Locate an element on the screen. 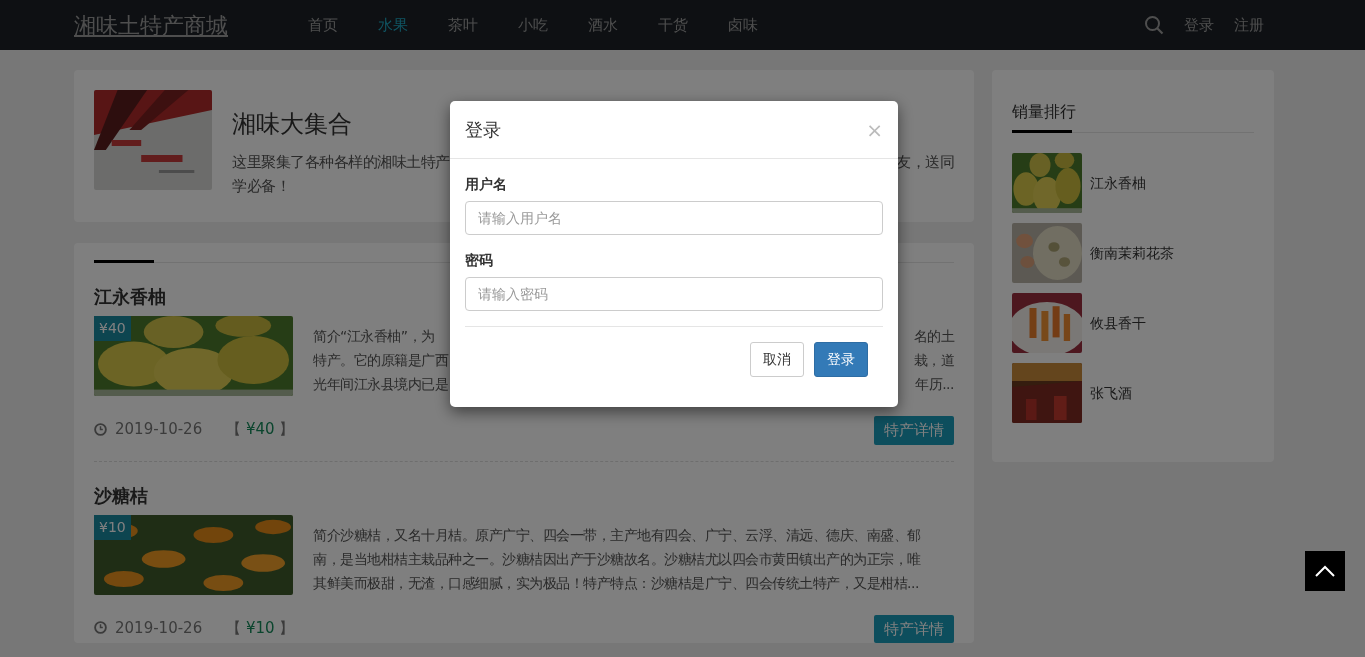 This screenshot has height=657, width=1365. login-button: 登录 is located at coordinates (841, 359).